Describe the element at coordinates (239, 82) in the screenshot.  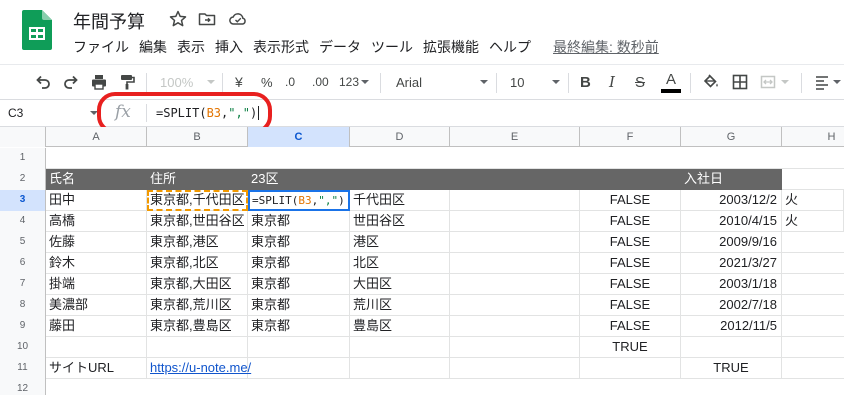
I see `currency-format-button: ¥` at that location.